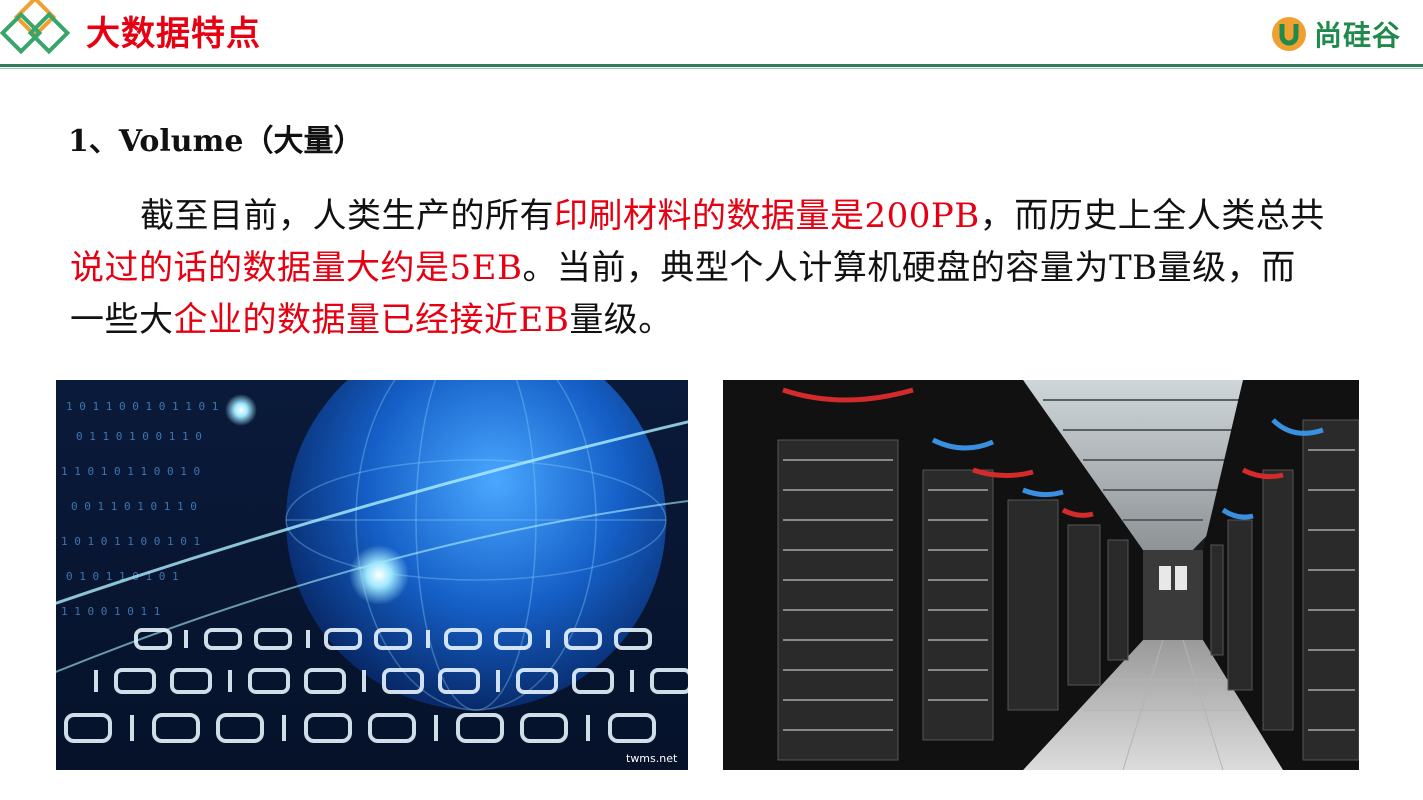 Image resolution: width=1423 pixels, height=800 pixels. What do you see at coordinates (346, 320) in the screenshot?
I see `highlight-text: 企业的数据量已经接近` at bounding box center [346, 320].